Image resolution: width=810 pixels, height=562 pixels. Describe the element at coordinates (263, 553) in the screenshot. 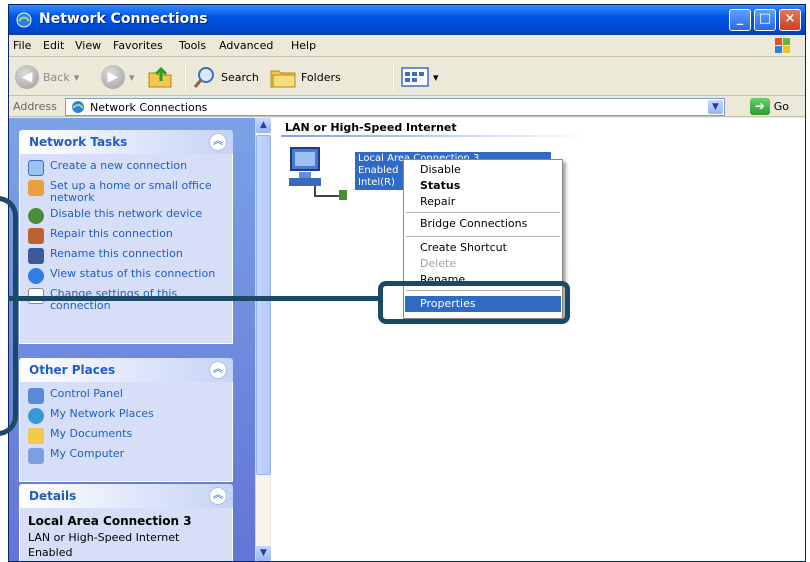

I see `scroll-down-icon: ▼` at that location.